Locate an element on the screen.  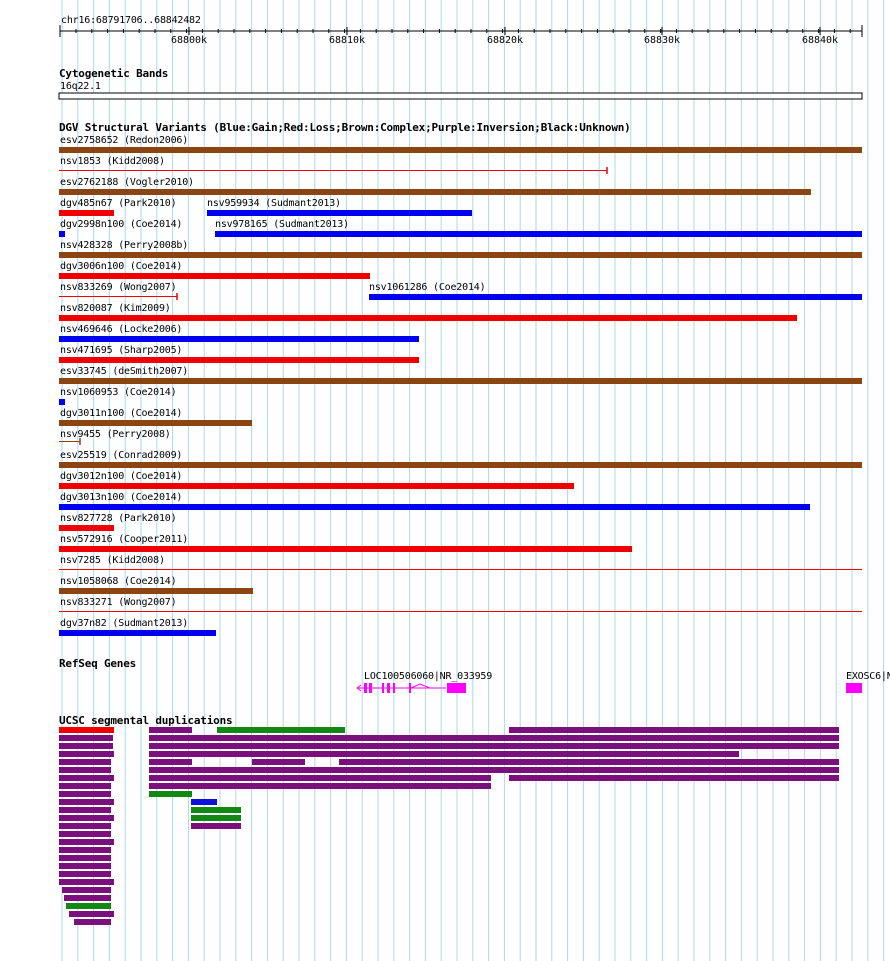
dgv-feature-label: dgv3013n100 (Coe2014) is located at coordinates (121, 497).